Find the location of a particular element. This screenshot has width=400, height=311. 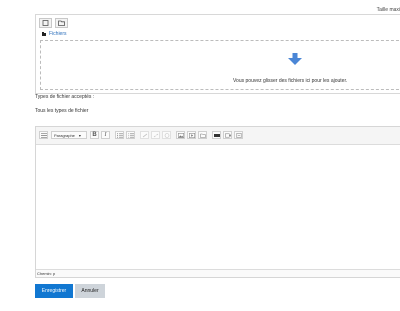

editor-toolbar: Paragraphe ▾ B I is located at coordinates (218, 136).